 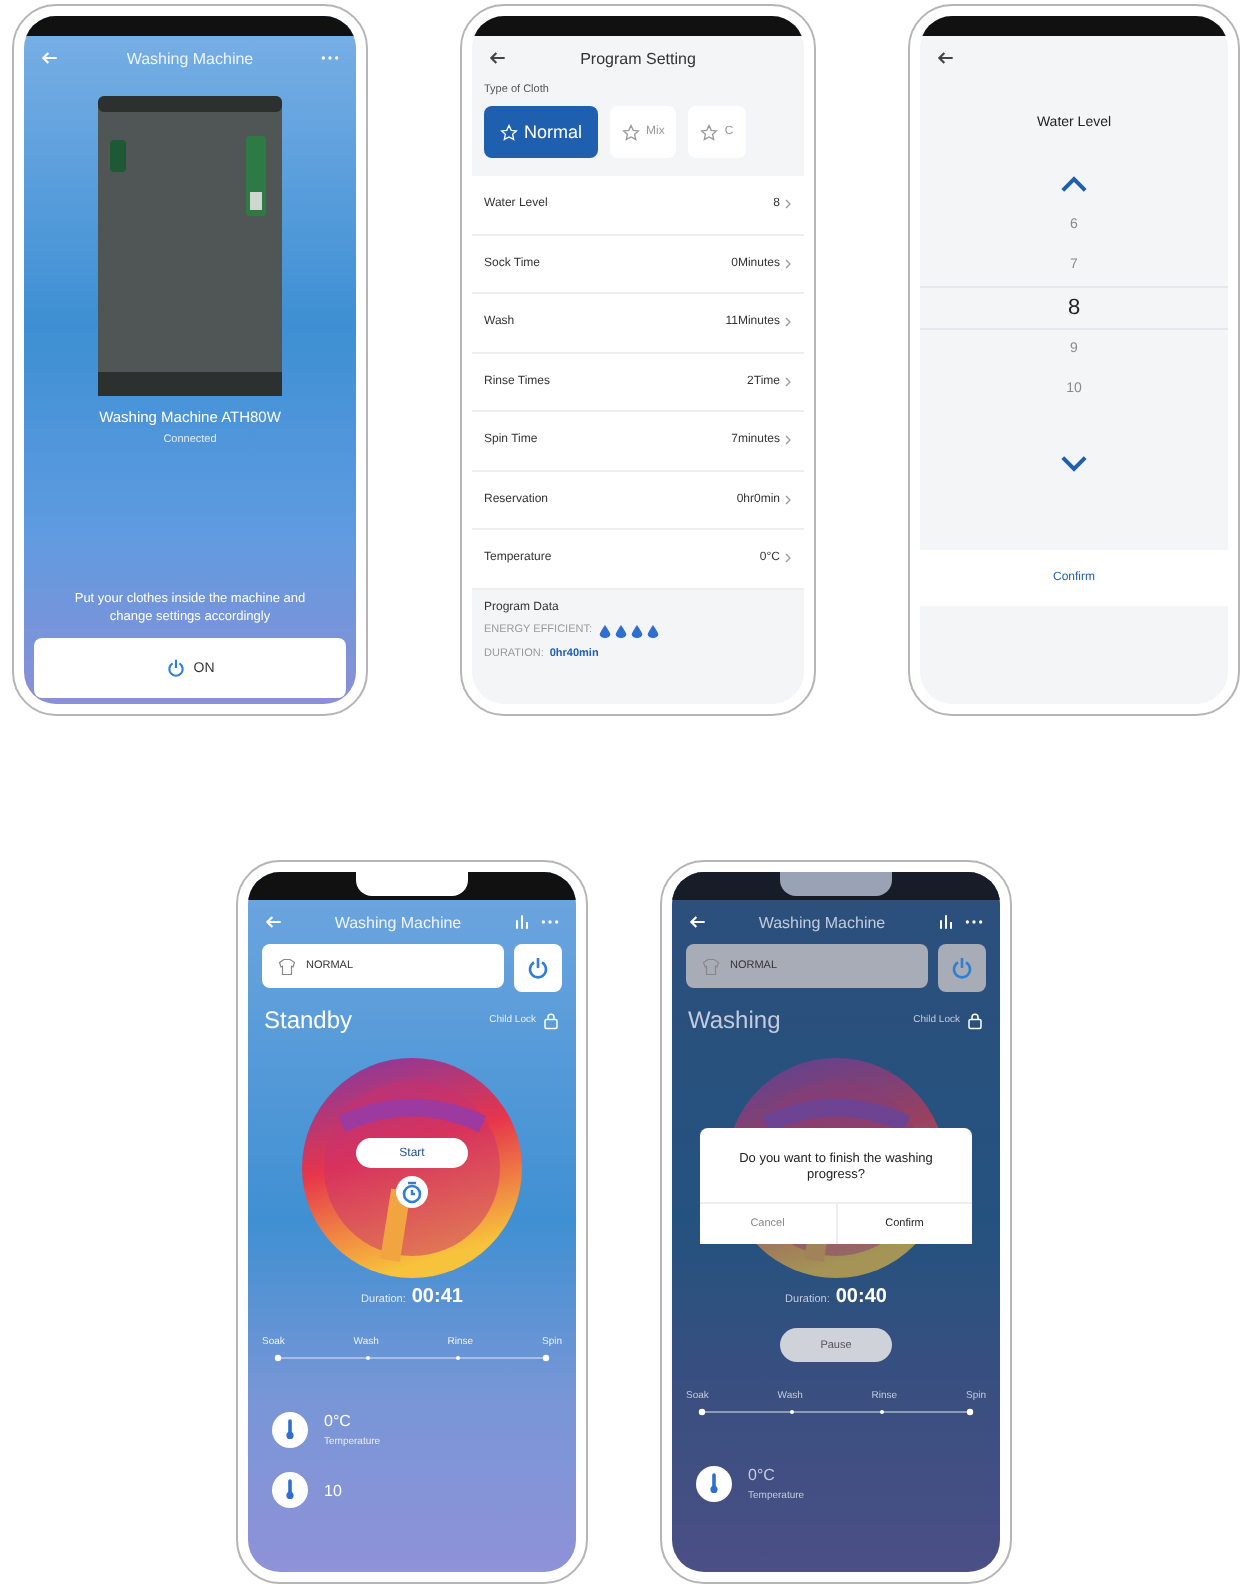 I want to click on chart-icon, so click(x=946, y=922).